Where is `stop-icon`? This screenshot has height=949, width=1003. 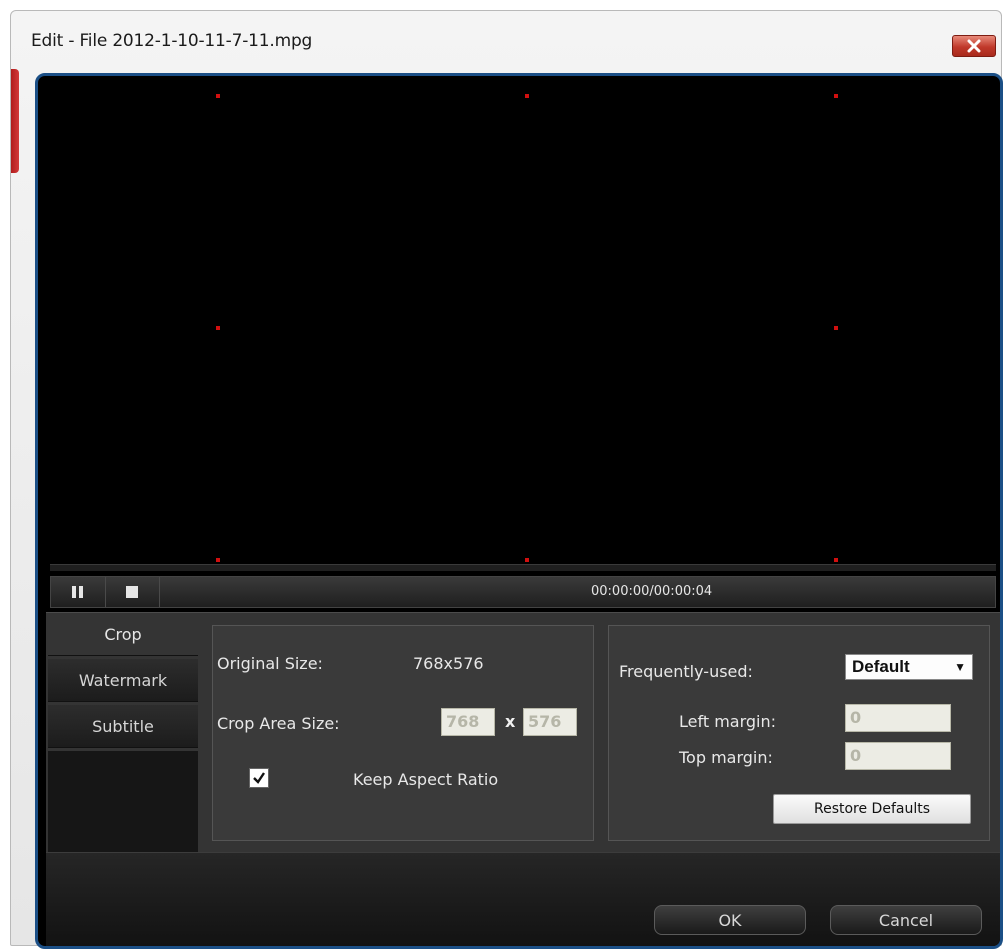 stop-icon is located at coordinates (132, 592).